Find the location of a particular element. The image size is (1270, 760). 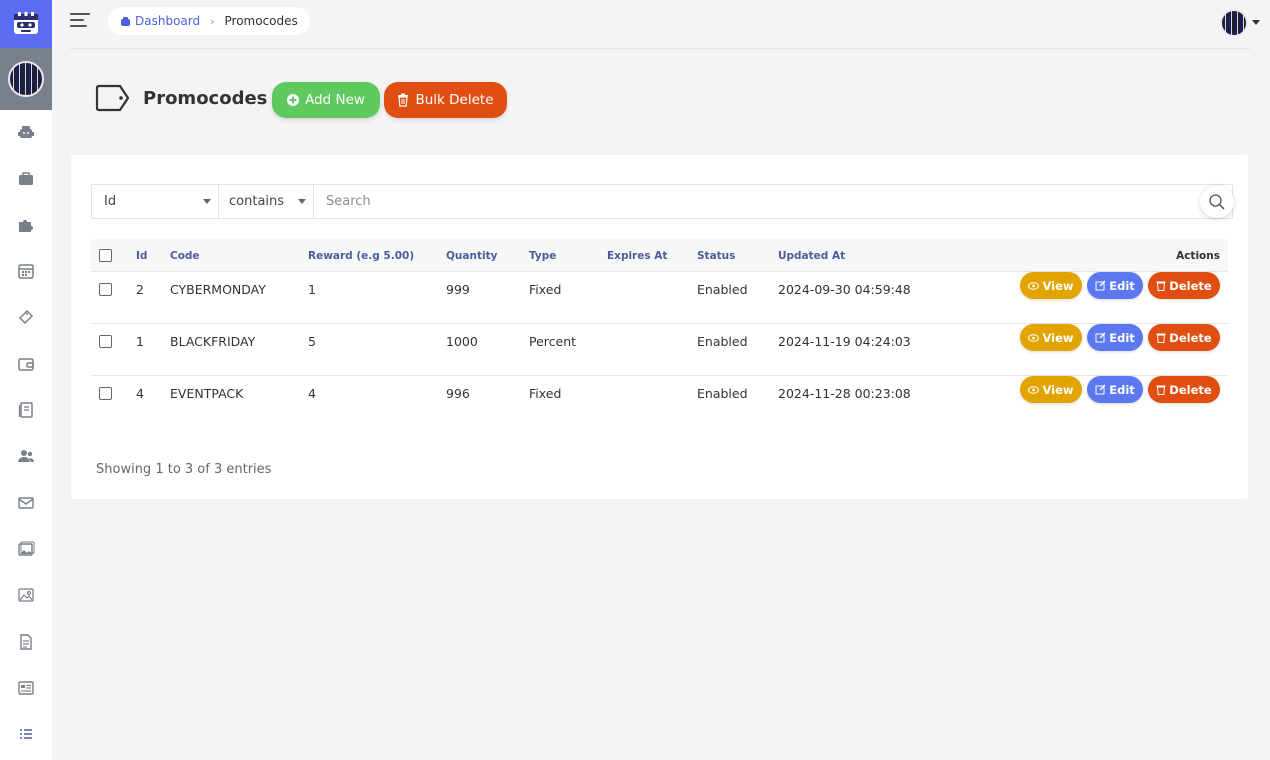

app-logo is located at coordinates (26, 24).